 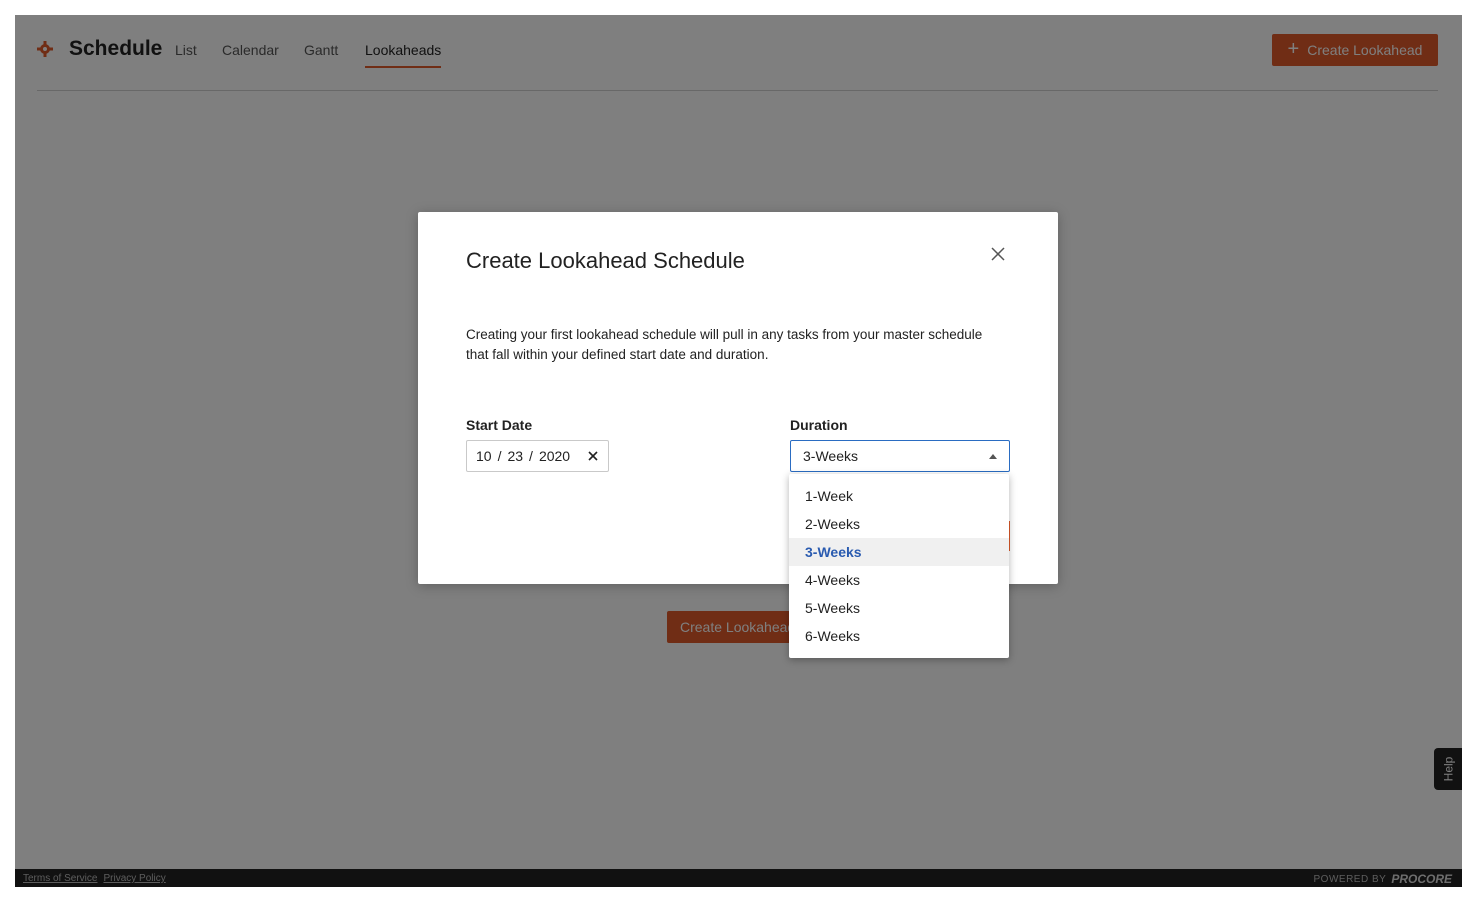 I want to click on clear-date-icon, so click(x=593, y=456).